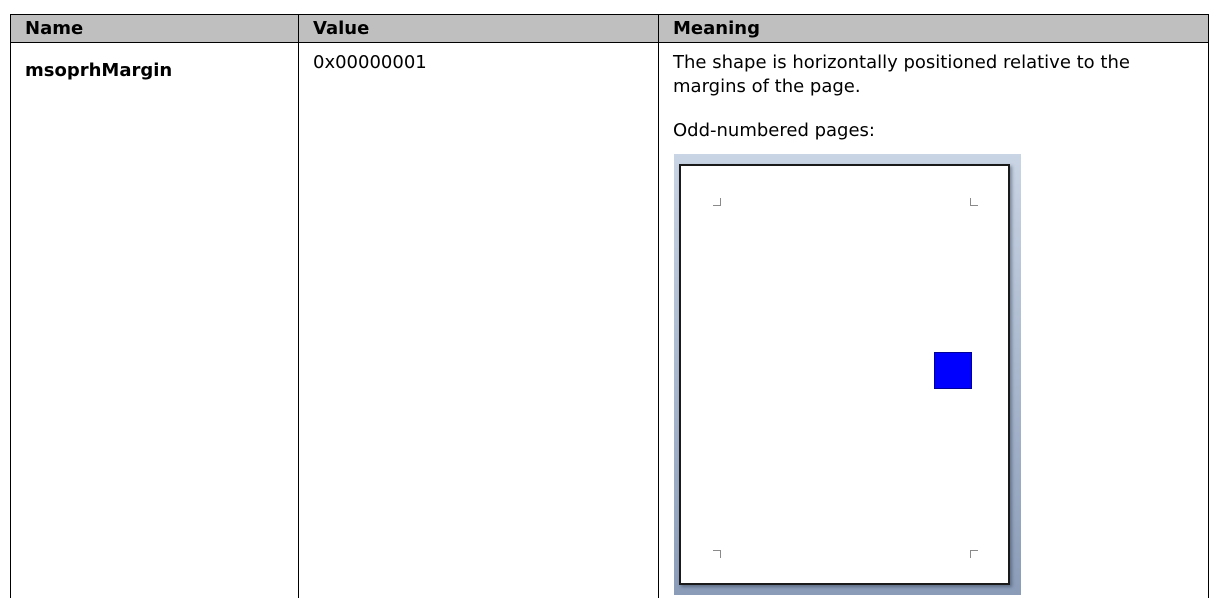  I want to click on table-header-row: Name Value Meaning, so click(609, 28).